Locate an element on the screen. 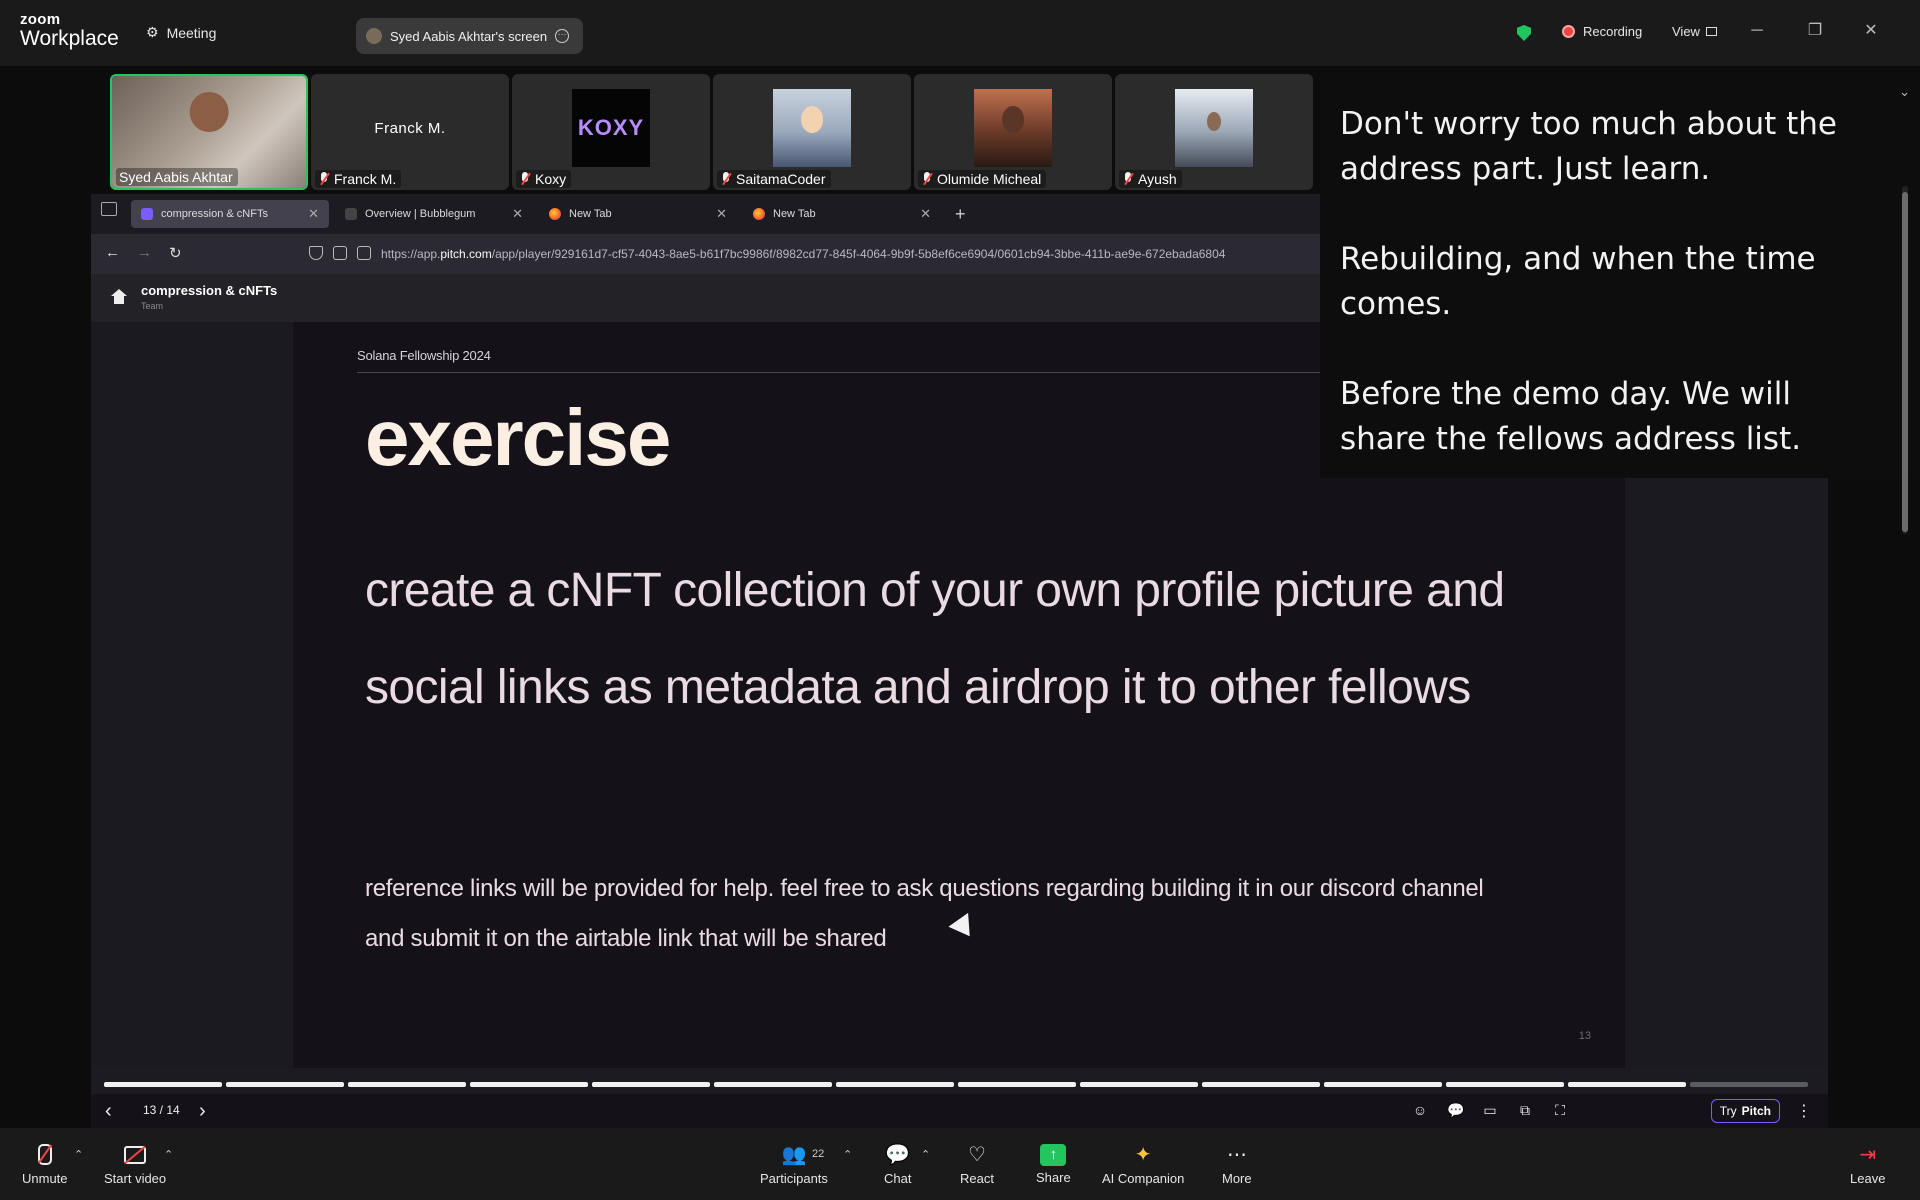 The height and width of the screenshot is (1200, 1920). back-arrow-icon: ← is located at coordinates (112, 252).